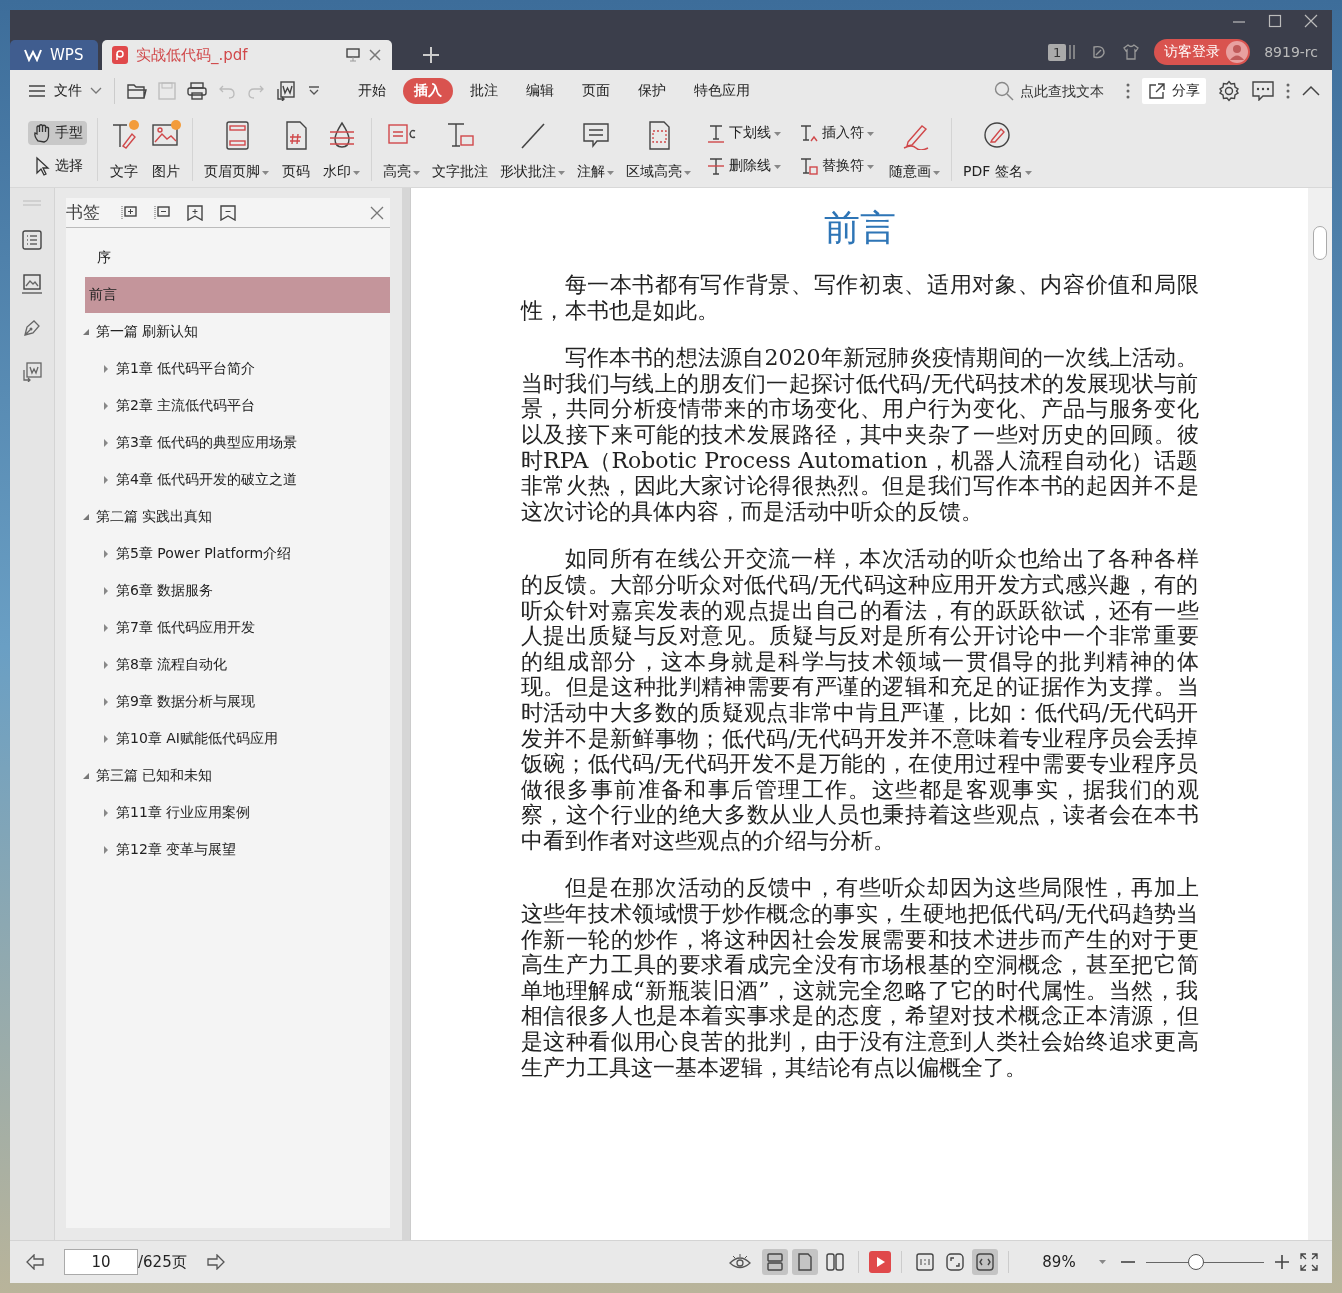 The width and height of the screenshot is (1342, 1293). I want to click on convert-to-word-icon, so click(286, 91).